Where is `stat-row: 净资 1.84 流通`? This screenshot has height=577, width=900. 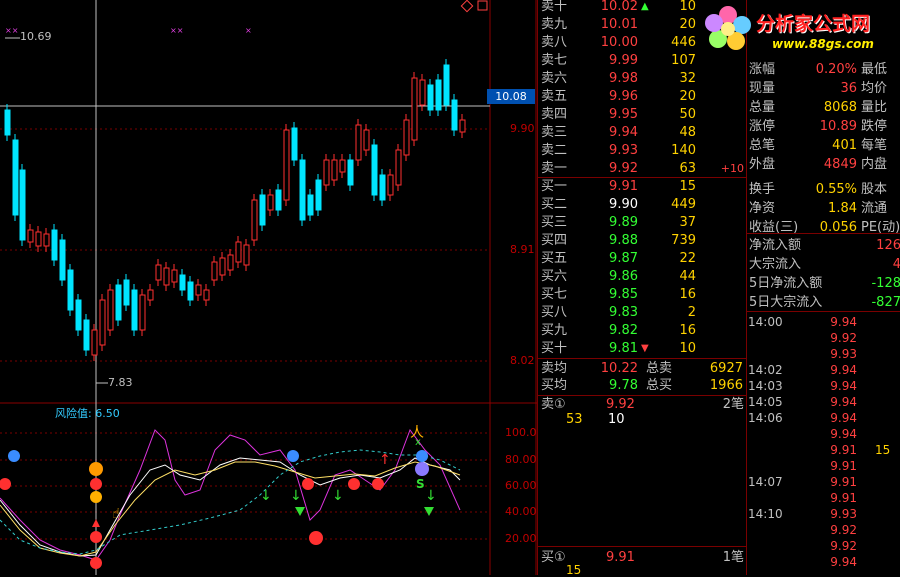
stat-row: 净资 1.84 流通 is located at coordinates (824, 208).